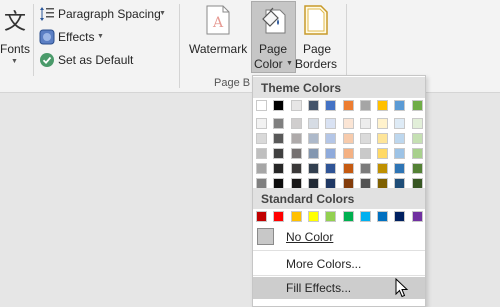 The image size is (500, 307). What do you see at coordinates (218, 49) in the screenshot?
I see `watermark-label: Watermark` at bounding box center [218, 49].